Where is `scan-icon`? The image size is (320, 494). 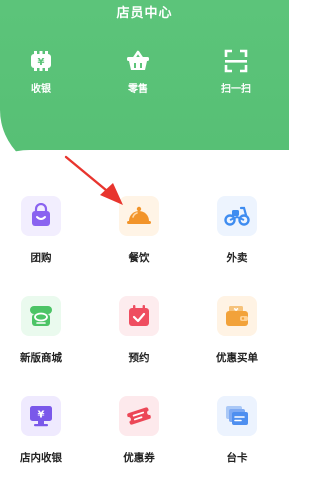
scan-icon is located at coordinates (236, 61).